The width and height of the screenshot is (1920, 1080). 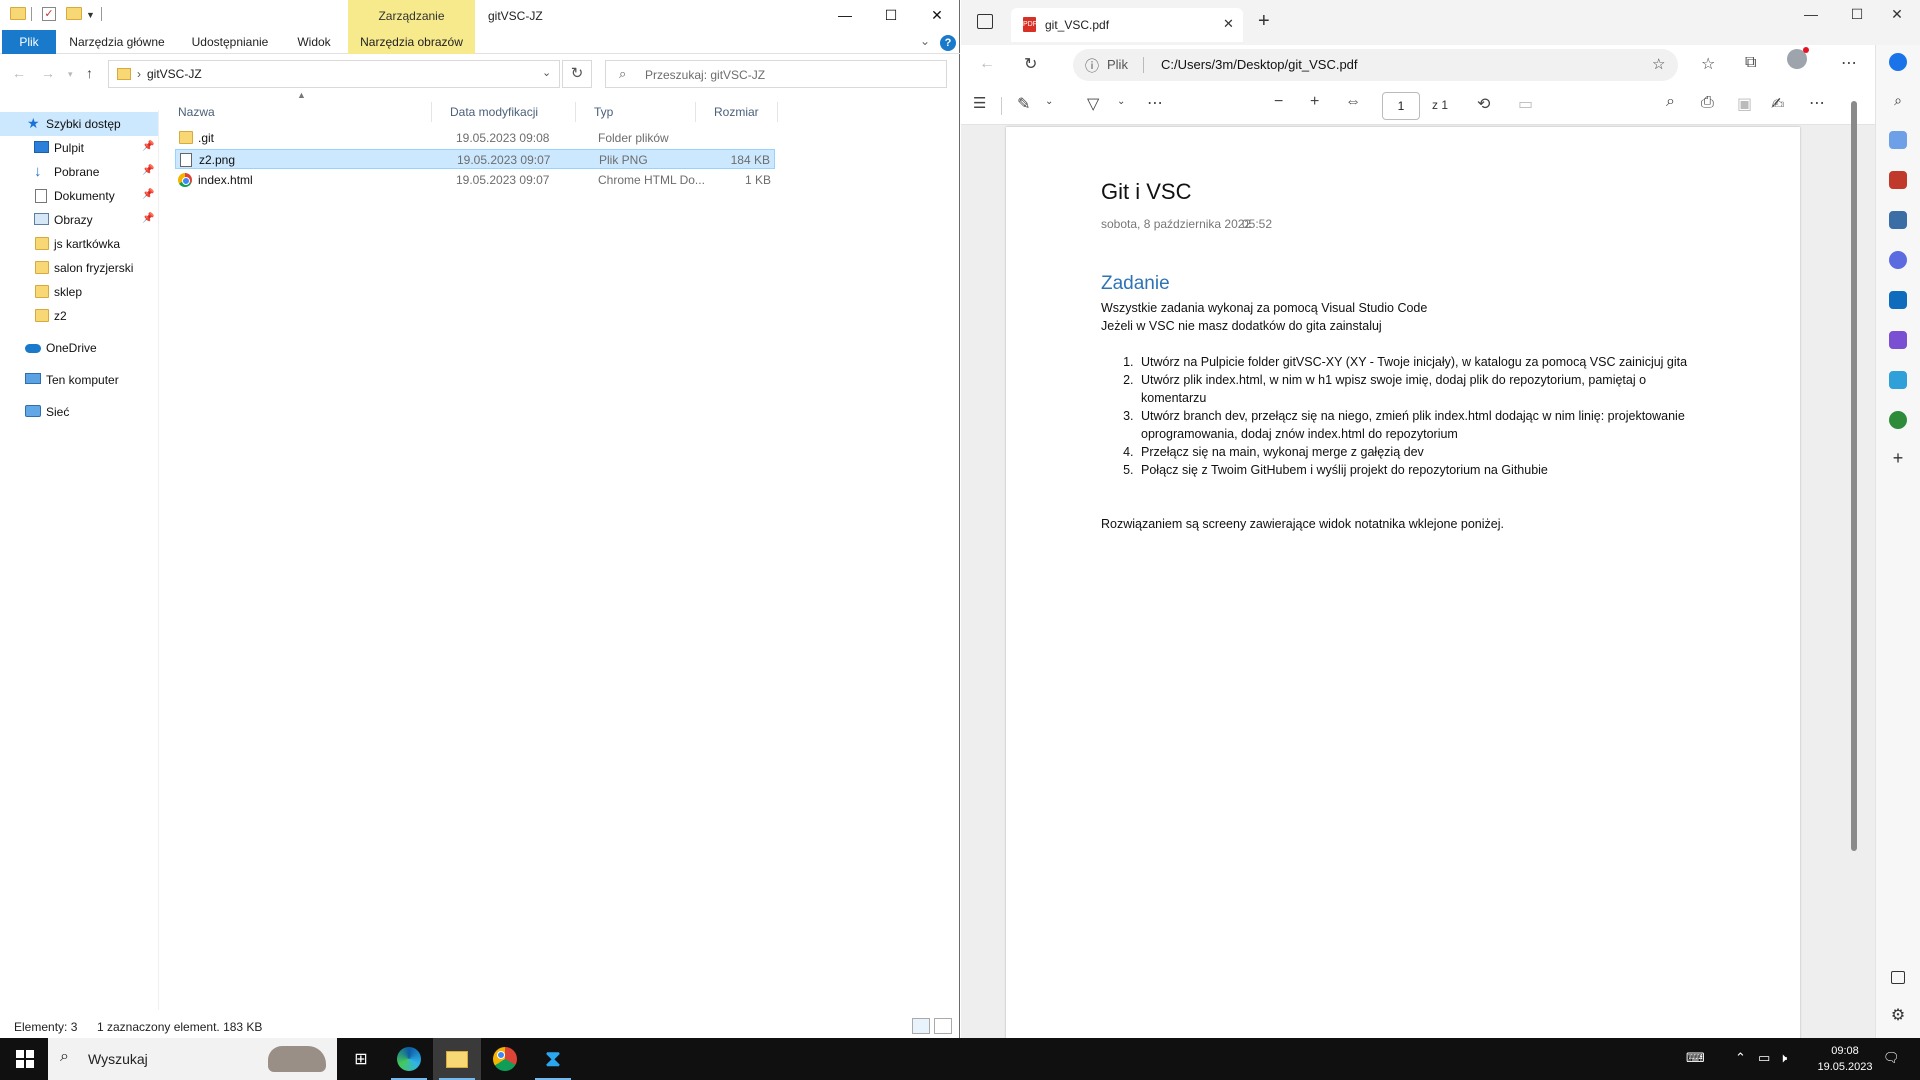 What do you see at coordinates (1845, 1059) in the screenshot?
I see `system-clock: 09:08 19.05.2023` at bounding box center [1845, 1059].